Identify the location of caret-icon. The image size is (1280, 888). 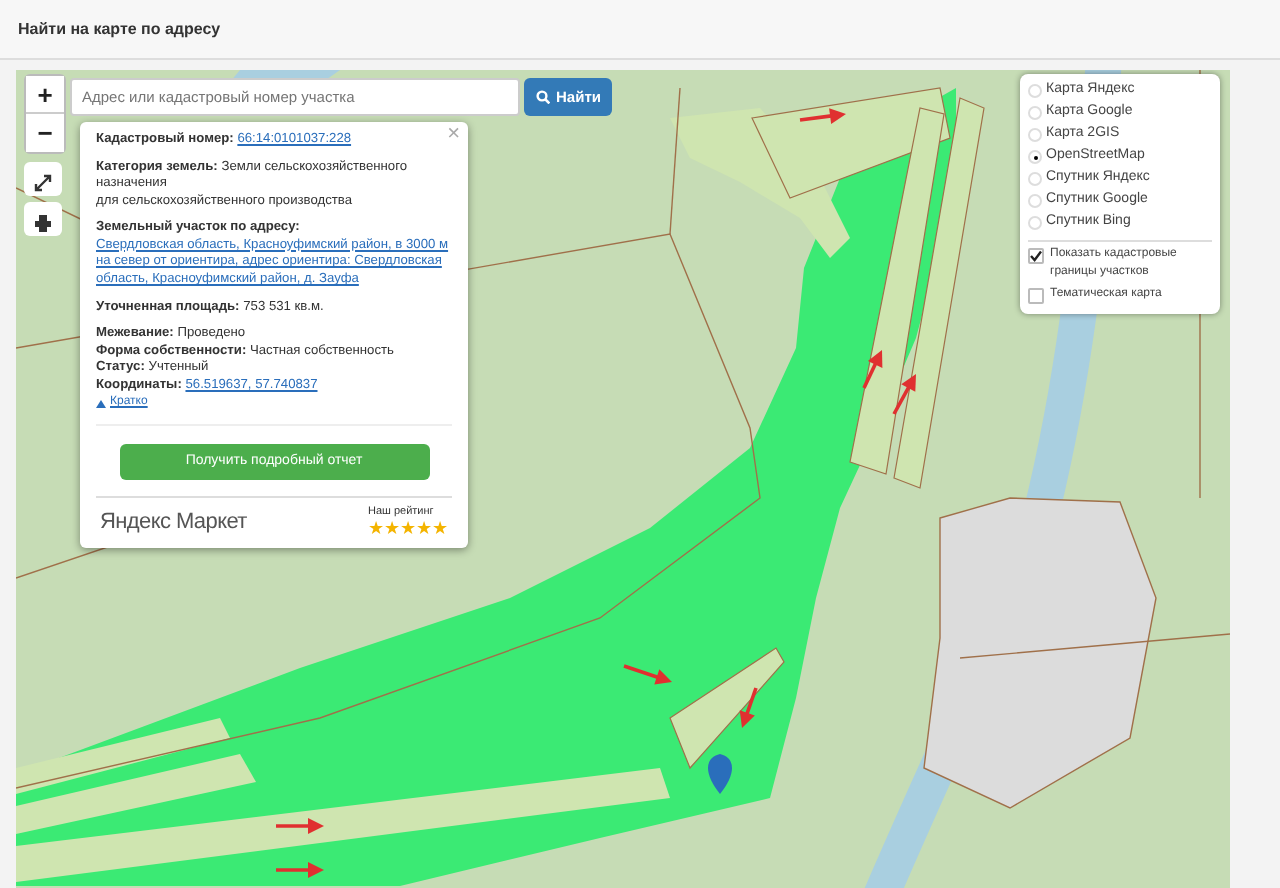
(101, 404).